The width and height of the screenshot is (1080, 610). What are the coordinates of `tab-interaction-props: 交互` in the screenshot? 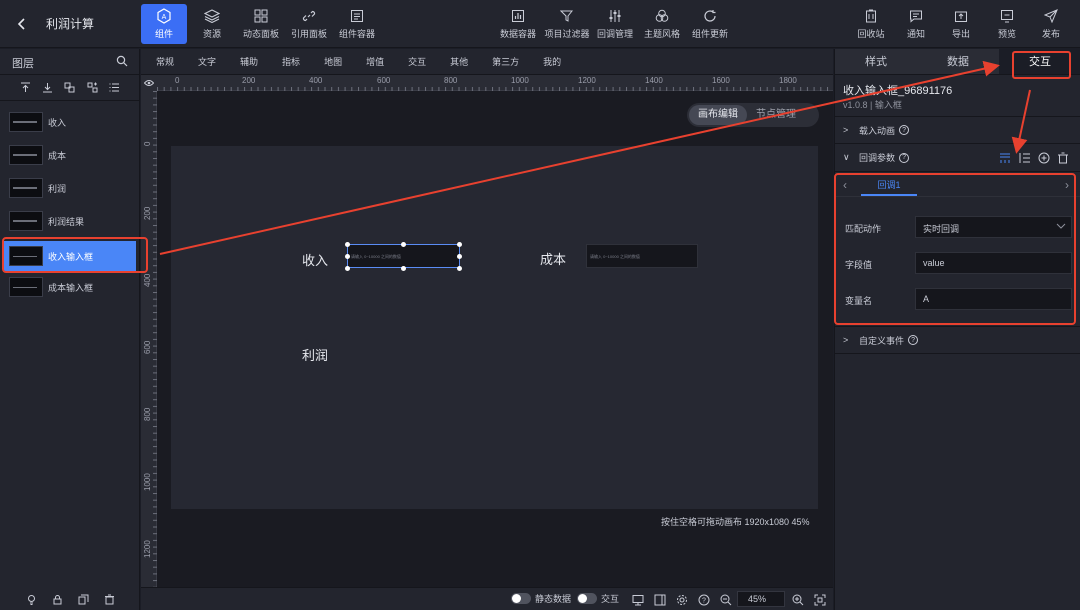 It's located at (1039, 61).